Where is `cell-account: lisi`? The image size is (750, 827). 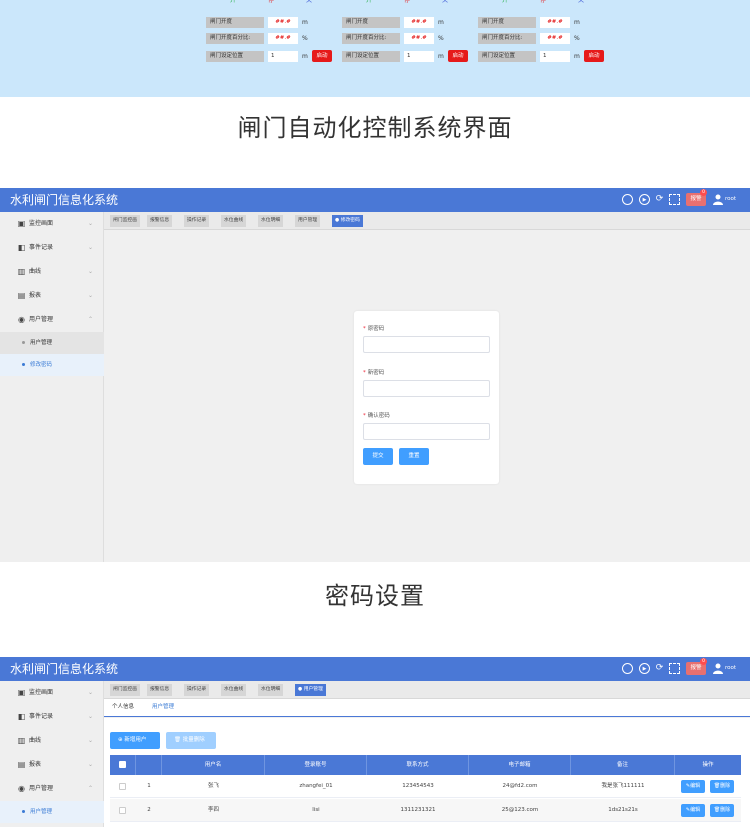 cell-account: lisi is located at coordinates (316, 810).